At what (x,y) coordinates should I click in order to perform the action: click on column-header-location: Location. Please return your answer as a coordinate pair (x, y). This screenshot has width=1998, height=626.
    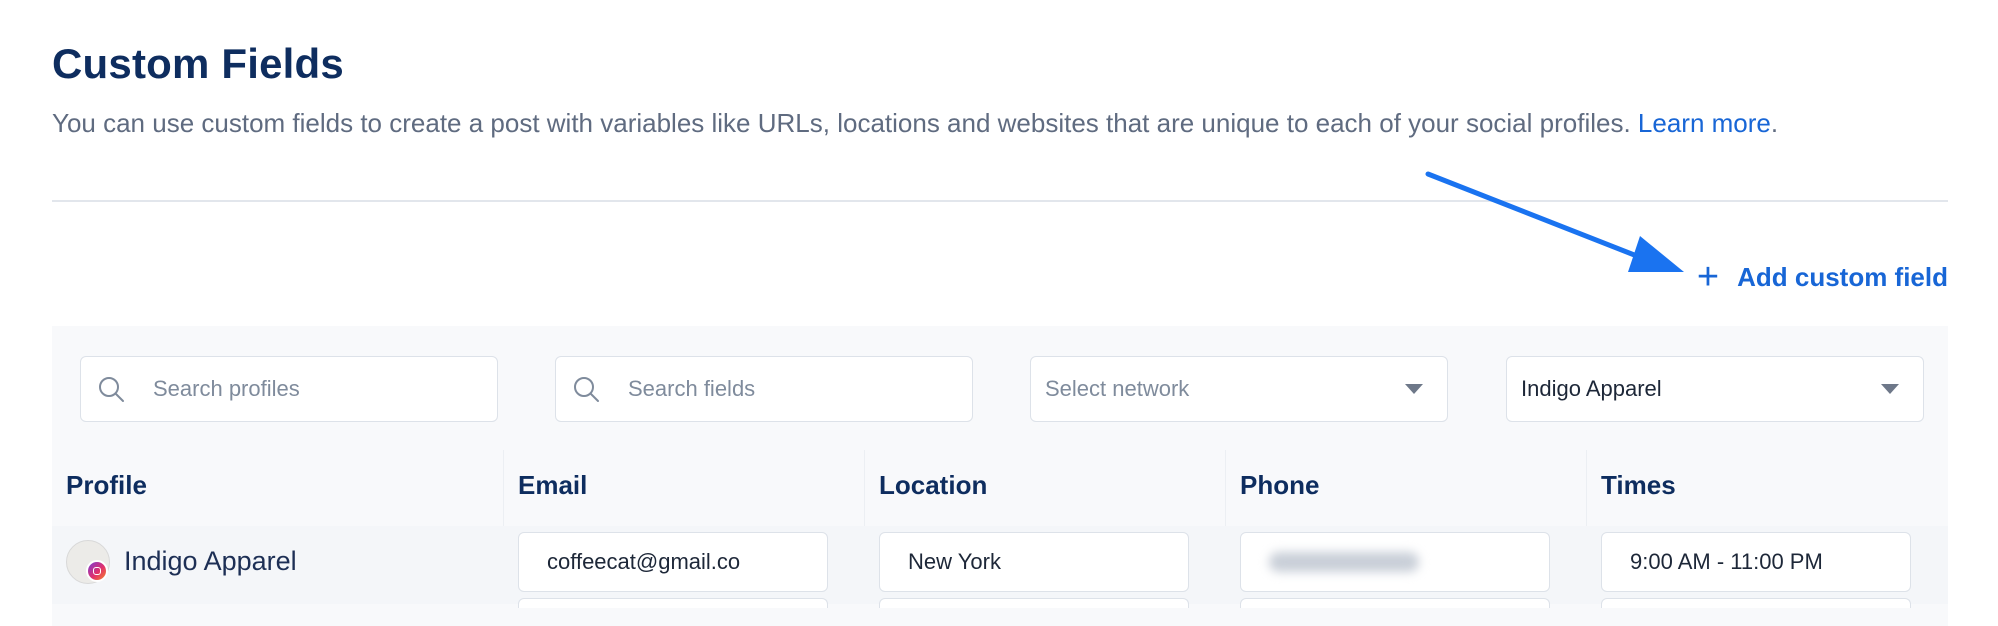
    Looking at the image, I should click on (933, 485).